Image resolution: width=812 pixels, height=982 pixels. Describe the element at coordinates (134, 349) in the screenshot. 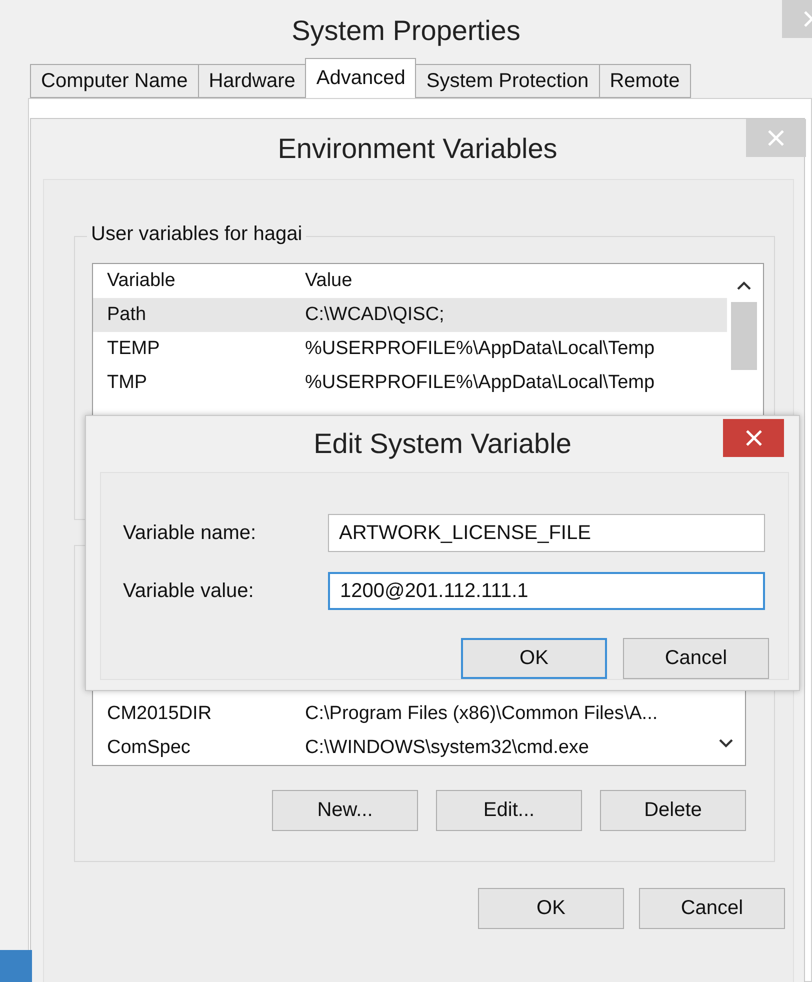

I see `variable-name: TEMP` at that location.